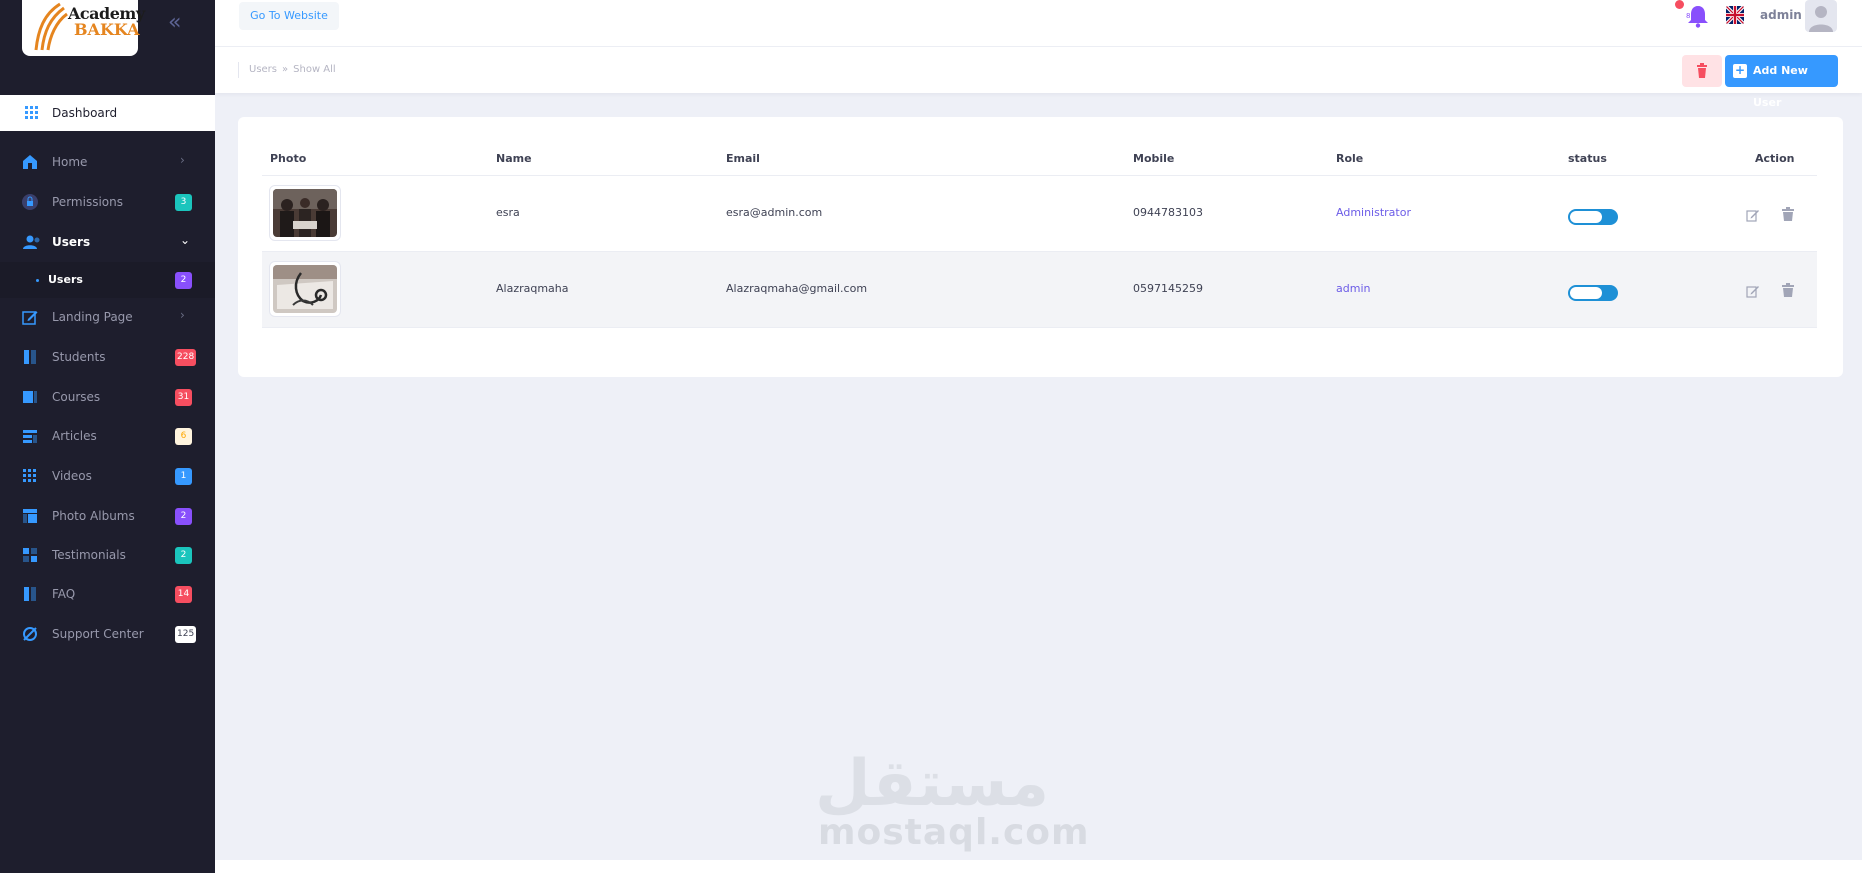  I want to click on sidebar-item-users: Users ⌄, so click(107, 242).